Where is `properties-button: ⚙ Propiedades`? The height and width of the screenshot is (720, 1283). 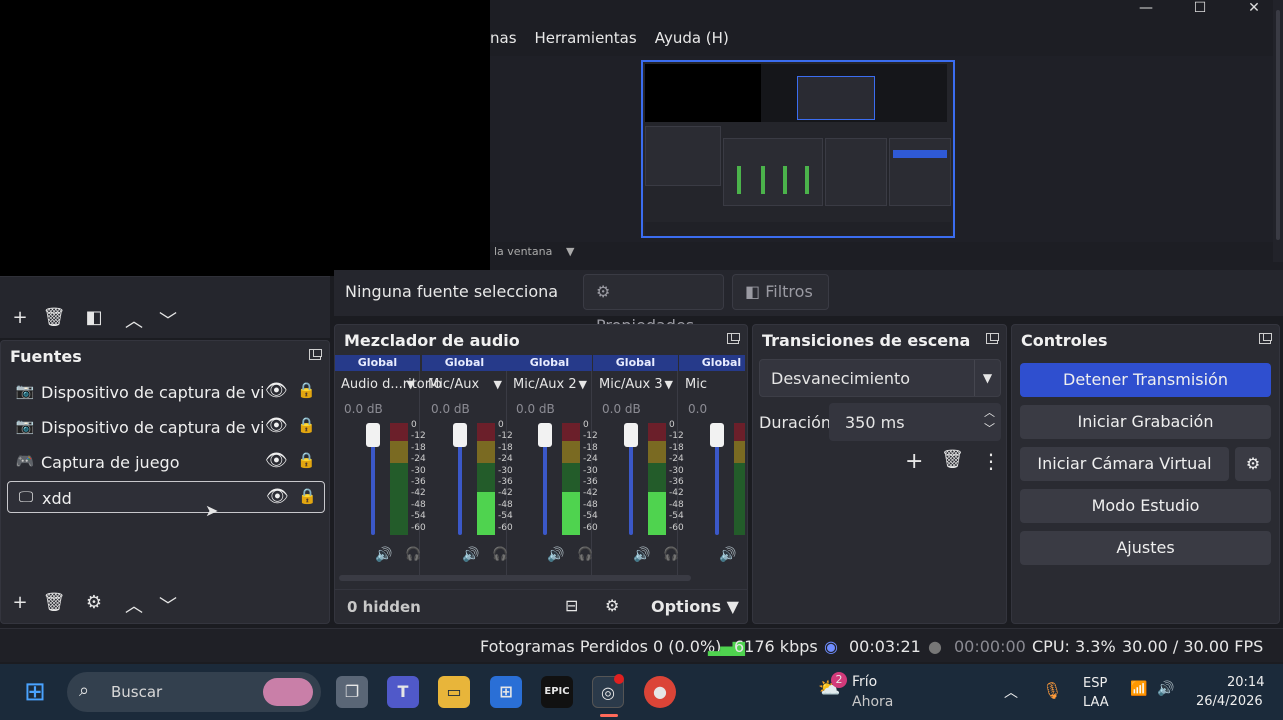 properties-button: ⚙ Propiedades is located at coordinates (653, 304).